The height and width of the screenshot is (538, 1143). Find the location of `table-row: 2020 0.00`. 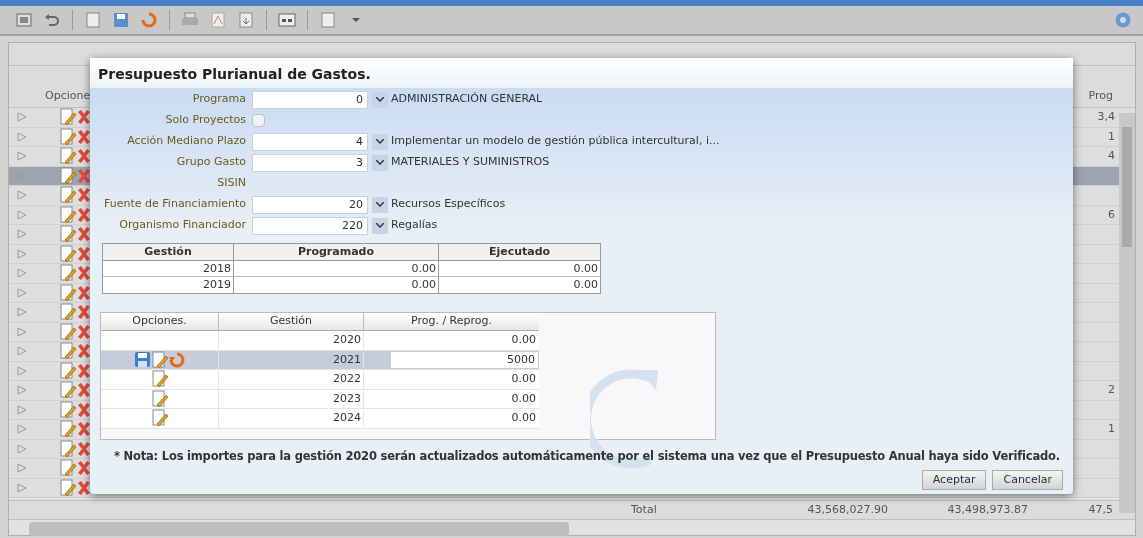

table-row: 2020 0.00 is located at coordinates (320, 341).